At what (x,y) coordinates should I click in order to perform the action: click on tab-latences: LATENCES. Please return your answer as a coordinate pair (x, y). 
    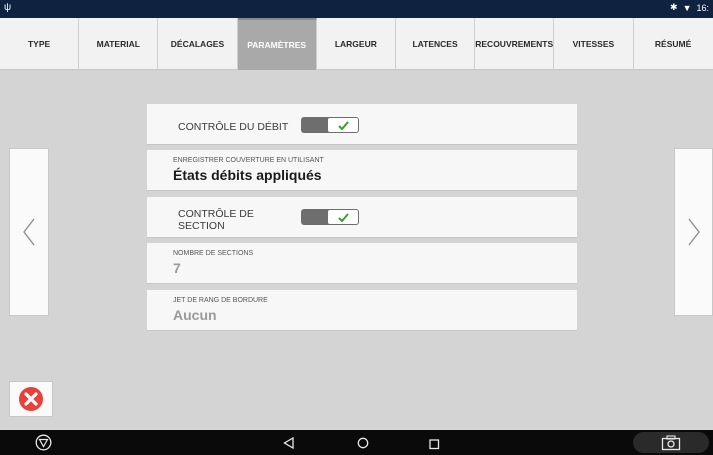
    Looking at the image, I should click on (436, 44).